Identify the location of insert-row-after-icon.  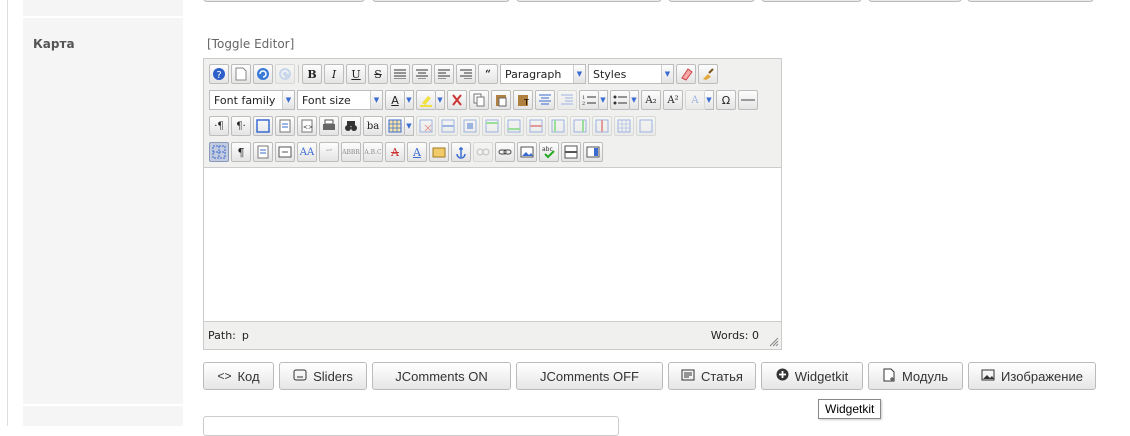
(514, 126).